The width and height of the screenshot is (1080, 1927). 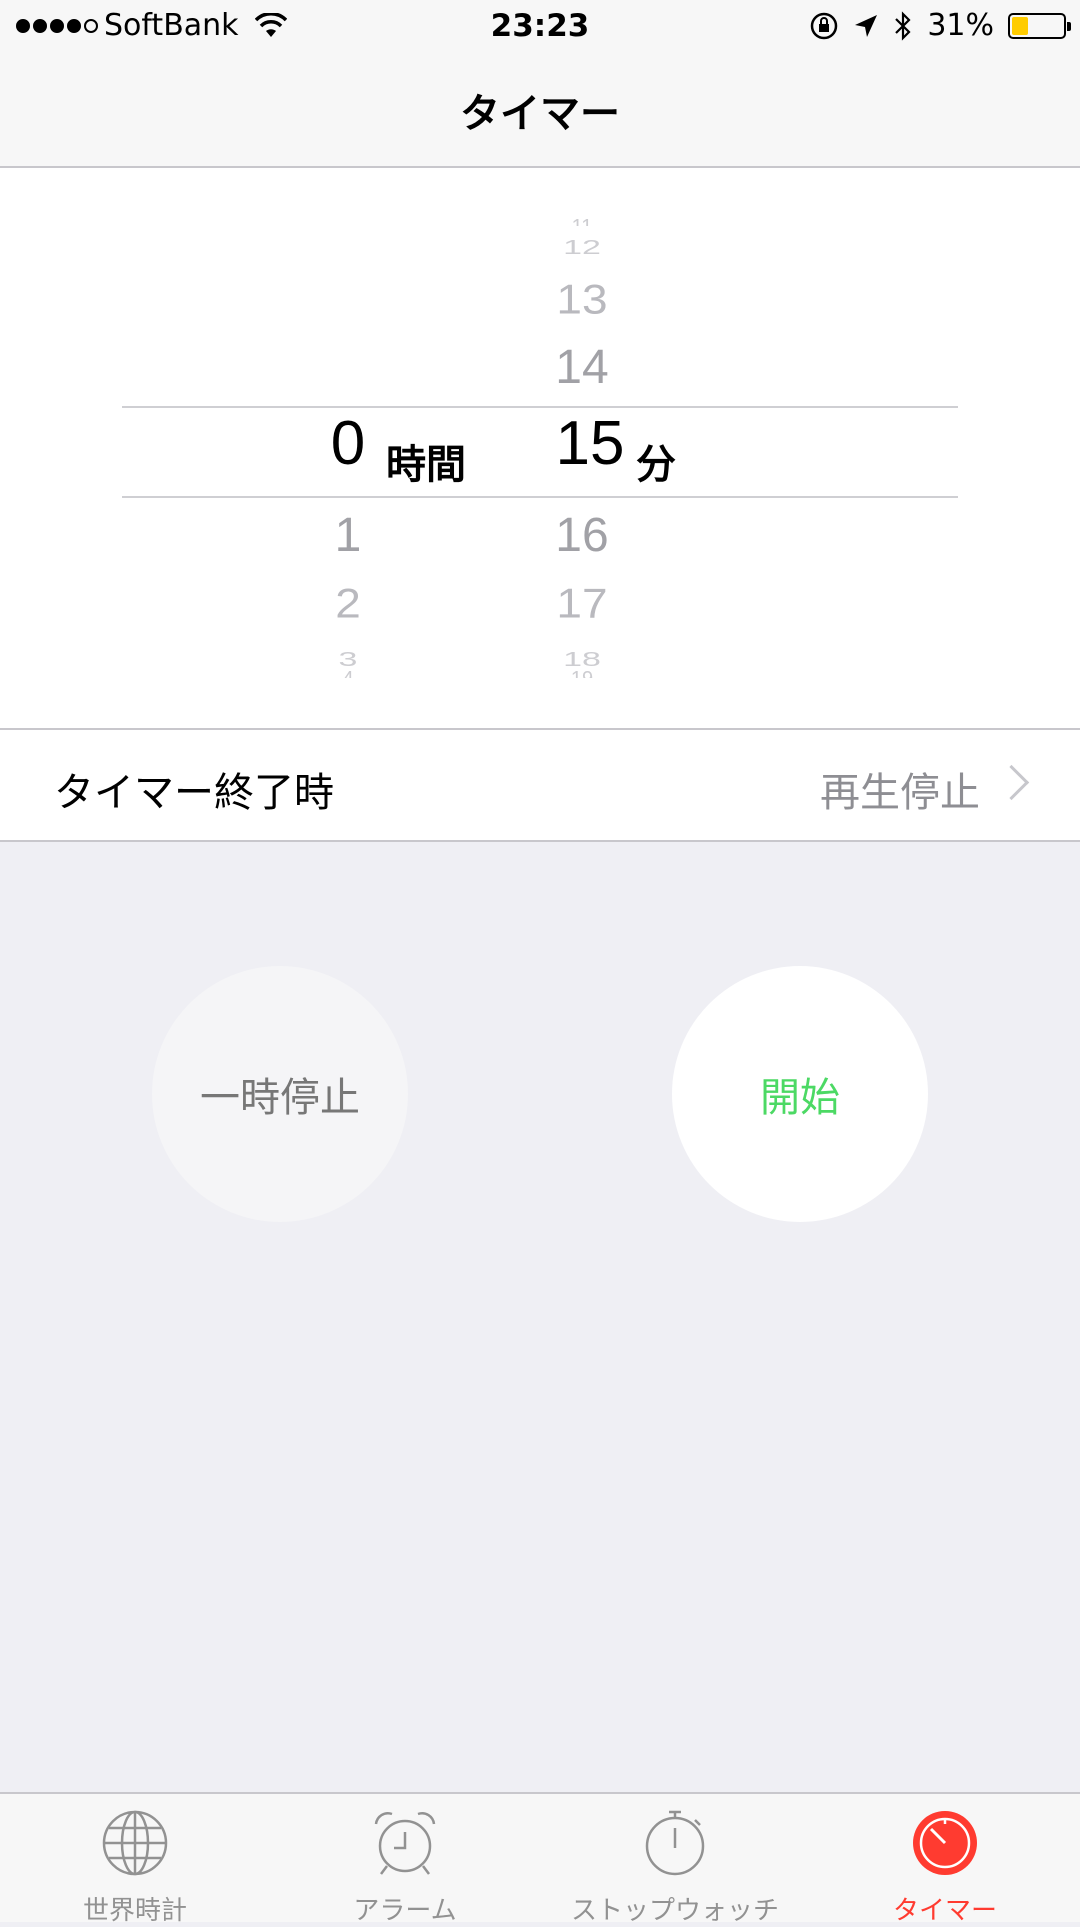 I want to click on minutes-unit-label: 分, so click(x=656, y=465).